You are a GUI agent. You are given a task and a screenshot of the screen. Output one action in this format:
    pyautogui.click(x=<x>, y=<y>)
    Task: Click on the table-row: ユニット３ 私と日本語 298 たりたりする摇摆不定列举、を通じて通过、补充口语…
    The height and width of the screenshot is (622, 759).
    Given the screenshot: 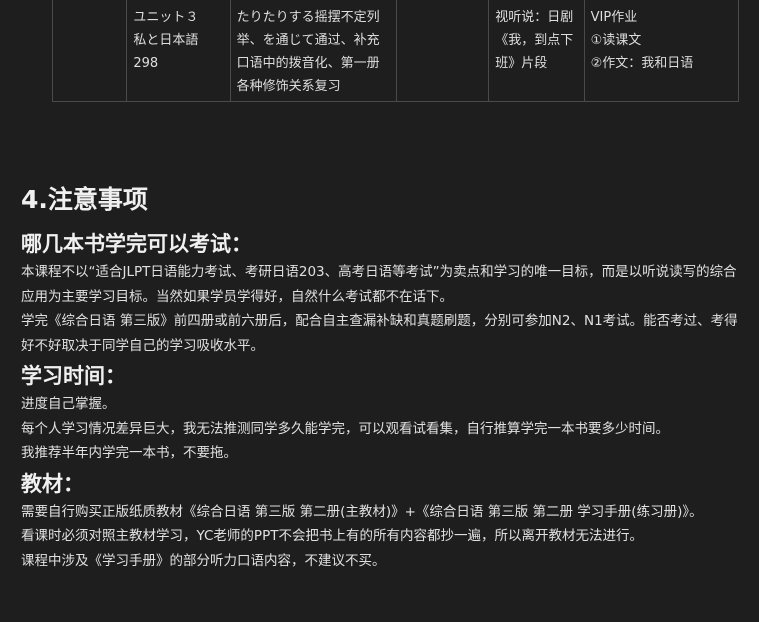 What is the action you would take?
    pyautogui.click(x=395, y=51)
    